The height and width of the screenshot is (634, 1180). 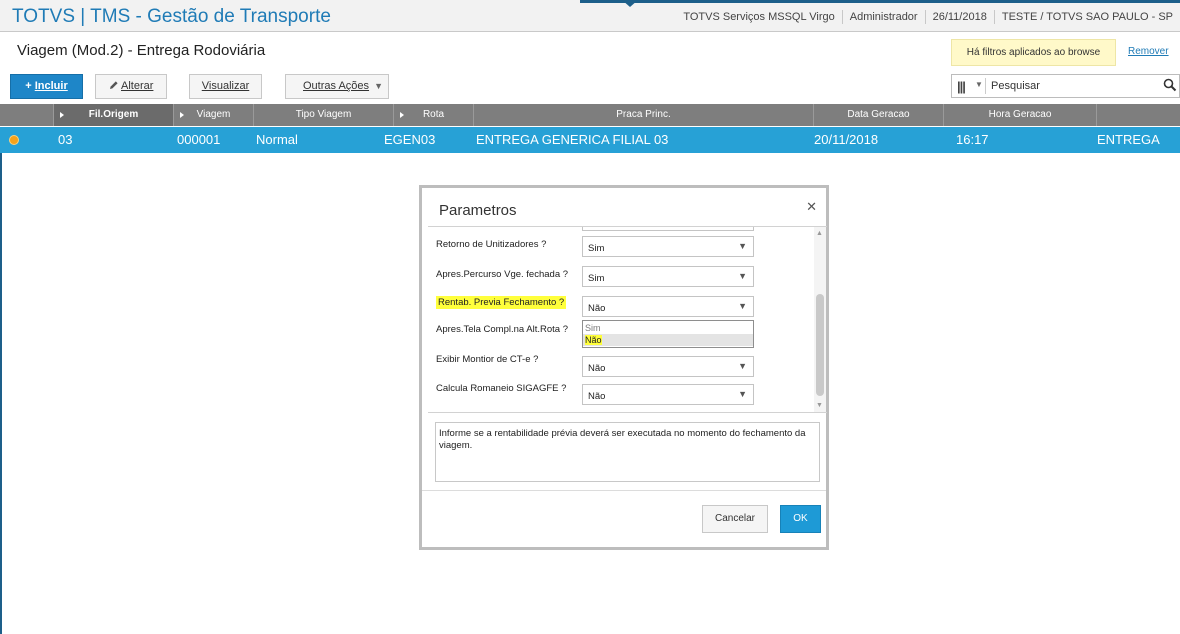 What do you see at coordinates (113, 115) in the screenshot?
I see `column-header-fil-origem: Fil.Origem` at bounding box center [113, 115].